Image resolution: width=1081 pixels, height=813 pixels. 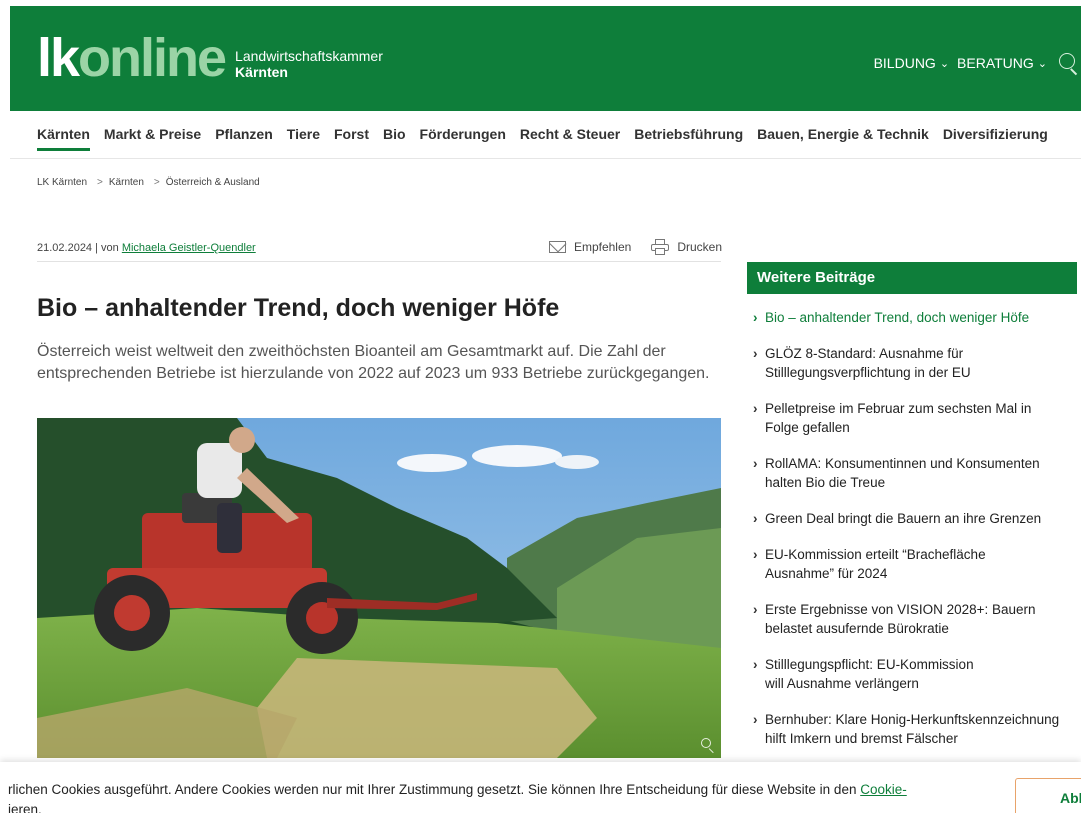 I want to click on printer-icon, so click(x=660, y=247).